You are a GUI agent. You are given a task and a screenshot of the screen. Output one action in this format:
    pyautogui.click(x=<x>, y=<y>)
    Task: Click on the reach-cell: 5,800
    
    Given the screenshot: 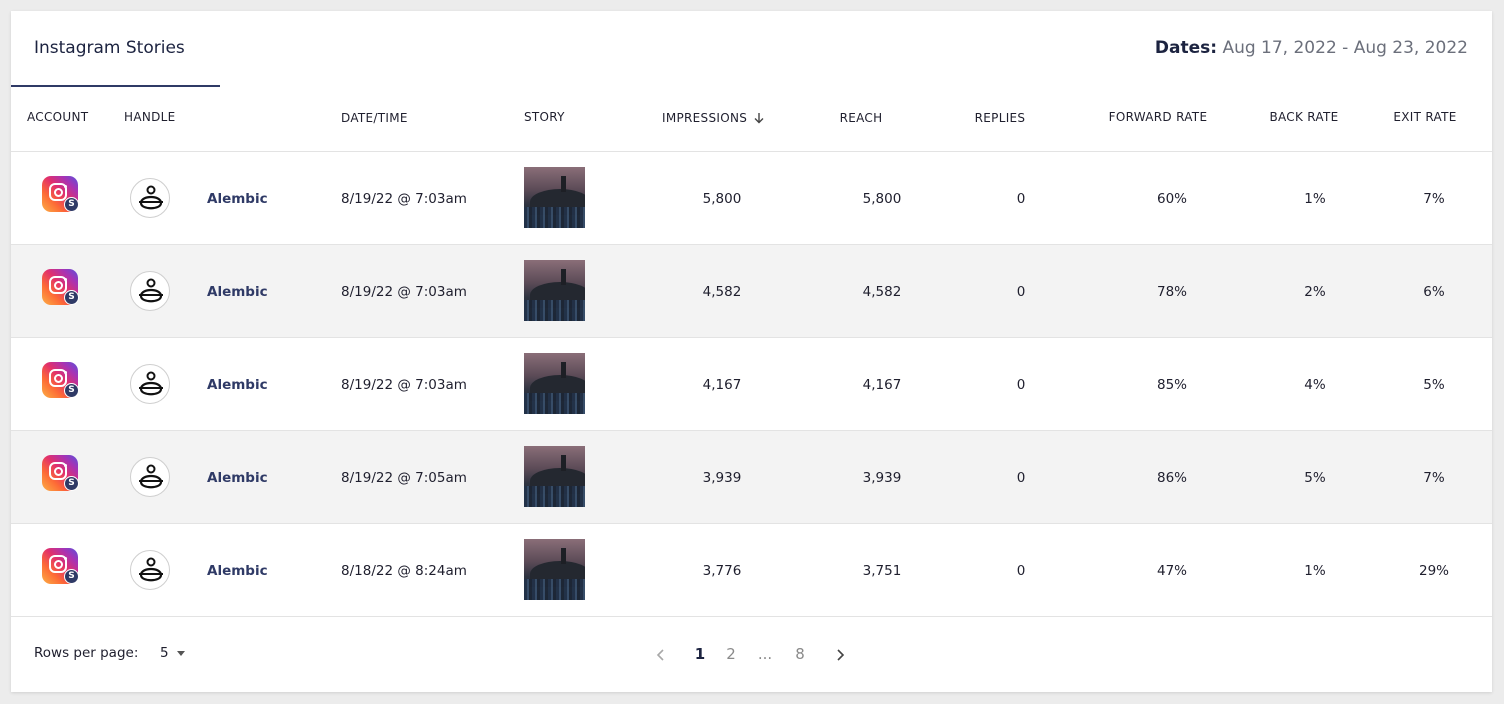 What is the action you would take?
    pyautogui.click(x=882, y=198)
    